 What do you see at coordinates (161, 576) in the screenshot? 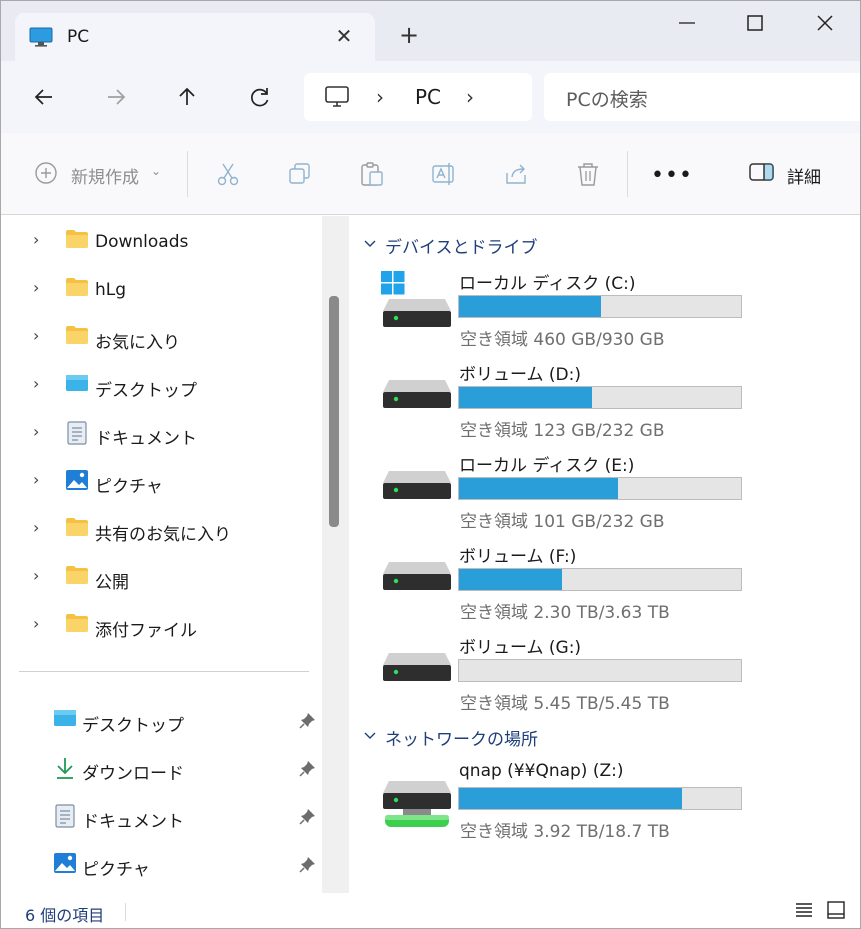
I see `nav-item-public: › 公開` at bounding box center [161, 576].